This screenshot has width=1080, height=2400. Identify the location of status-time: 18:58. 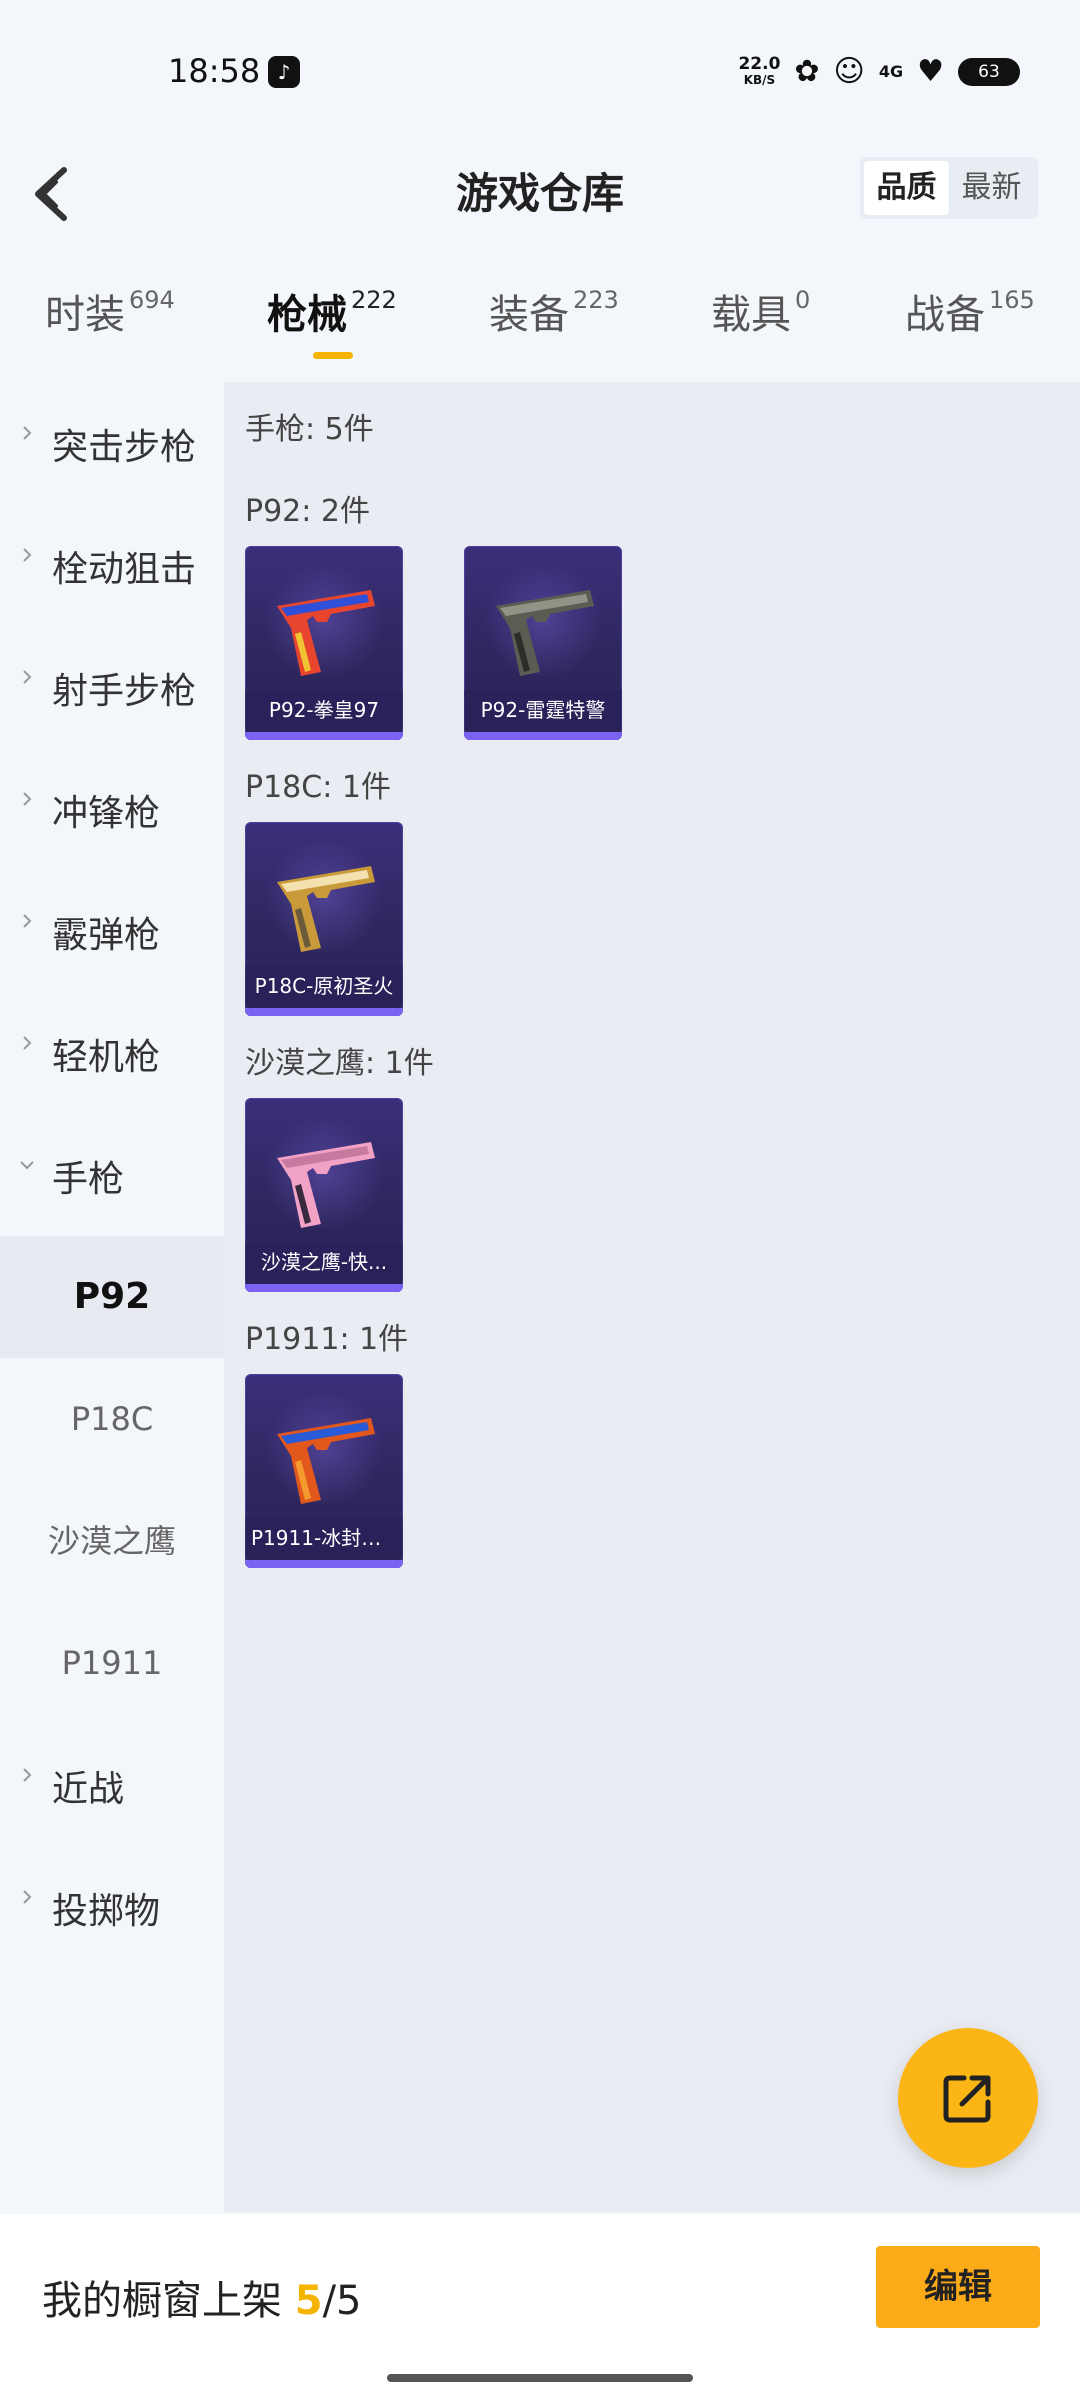
(214, 71).